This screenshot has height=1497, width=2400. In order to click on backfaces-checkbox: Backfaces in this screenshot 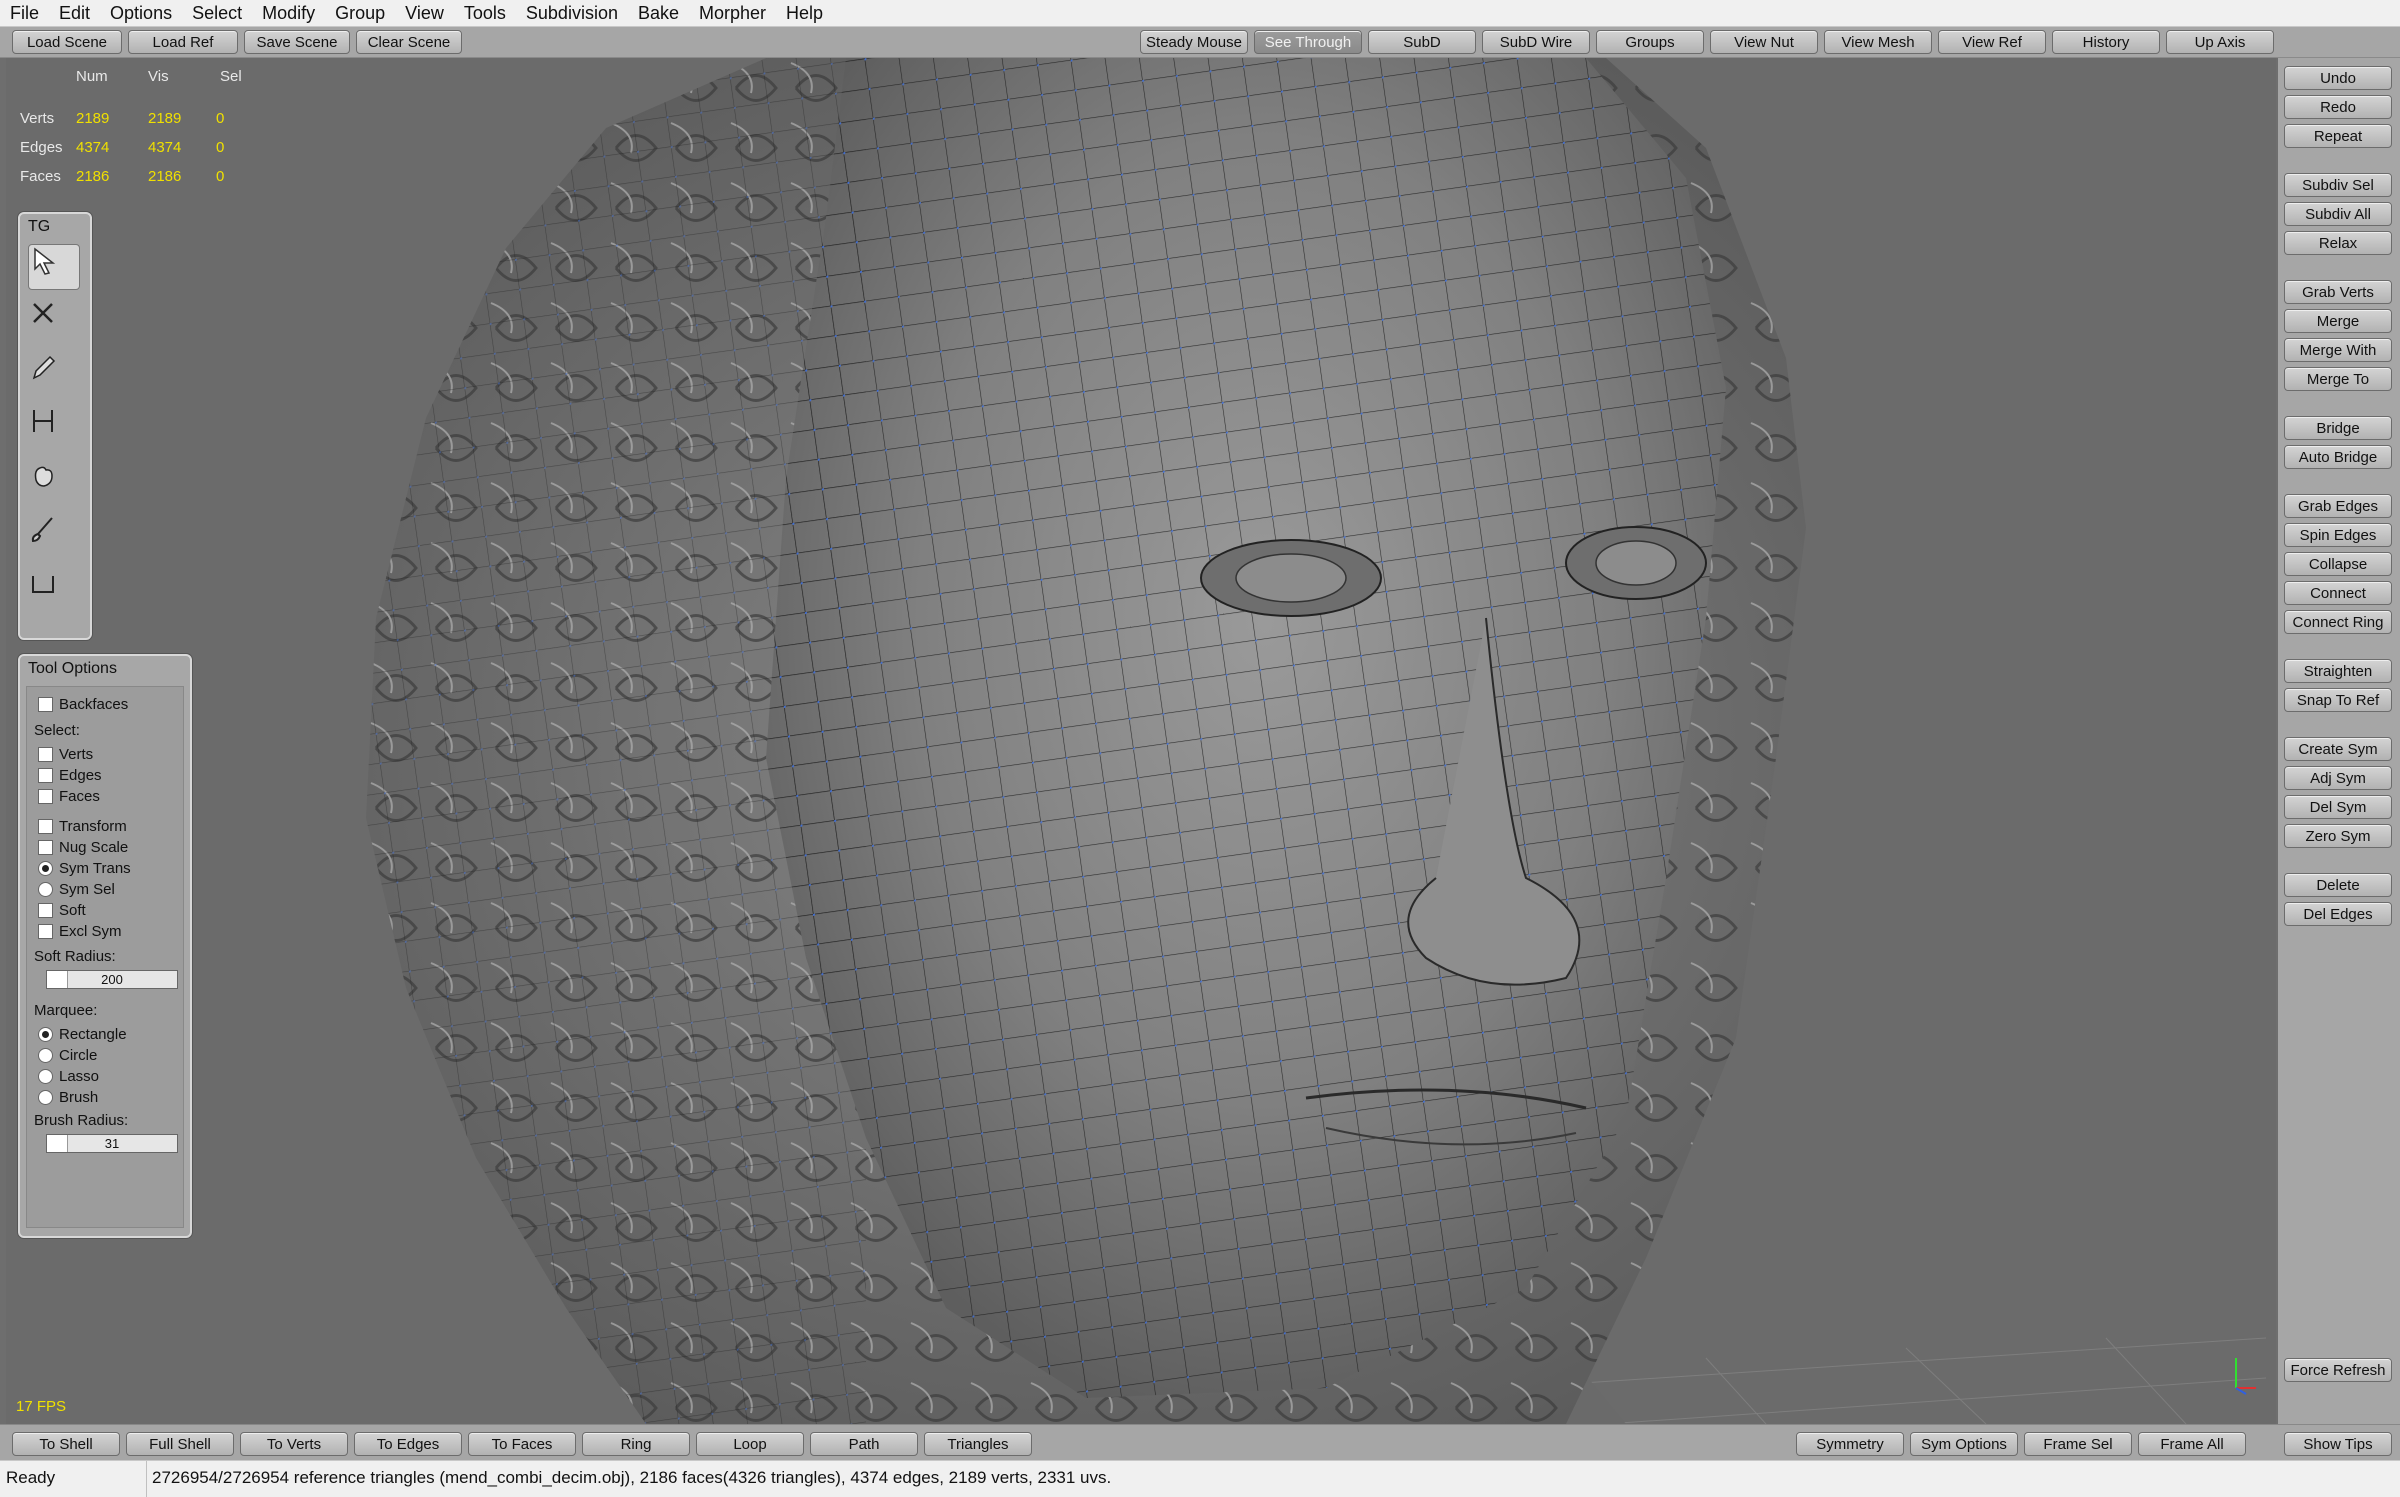, I will do `click(83, 704)`.